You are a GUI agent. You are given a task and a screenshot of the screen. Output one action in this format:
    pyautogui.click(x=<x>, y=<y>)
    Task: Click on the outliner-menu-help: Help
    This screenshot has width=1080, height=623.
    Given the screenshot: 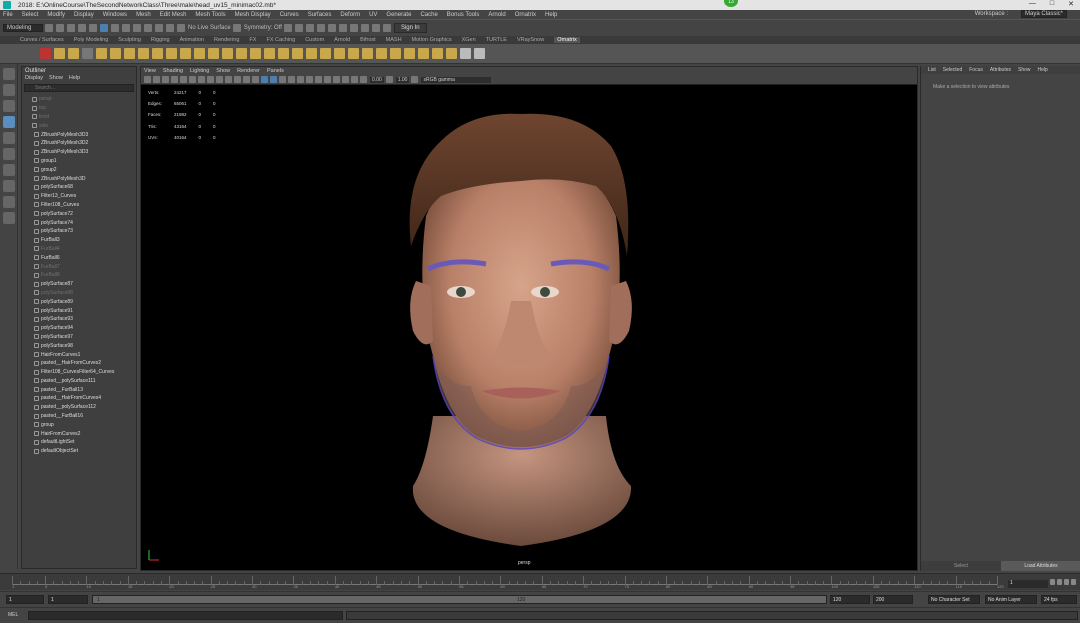 What is the action you would take?
    pyautogui.click(x=74, y=79)
    